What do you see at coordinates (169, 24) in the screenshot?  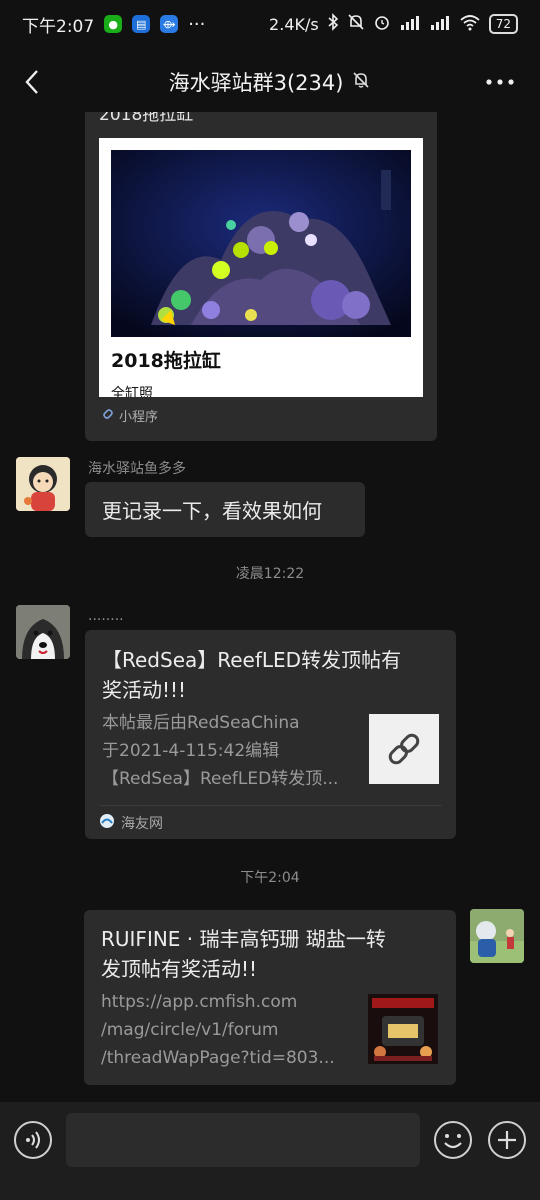 I see `map-app-icon: ⟴` at bounding box center [169, 24].